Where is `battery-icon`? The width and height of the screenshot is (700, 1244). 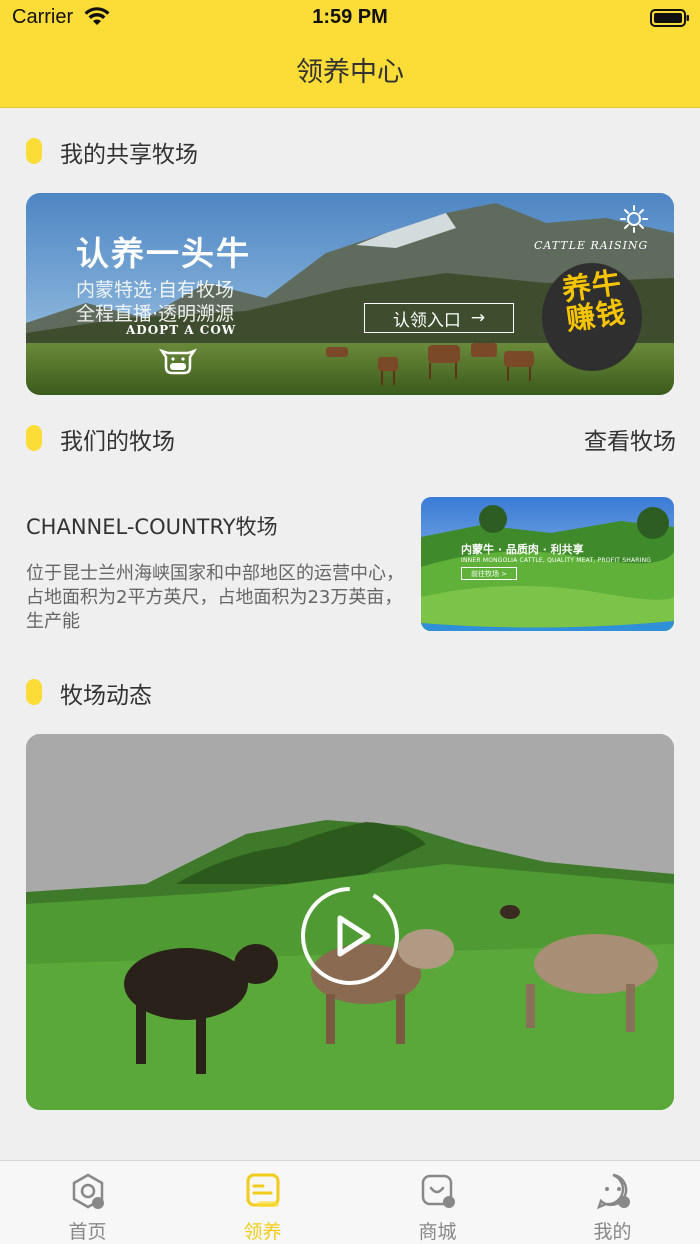
battery-icon is located at coordinates (669, 18).